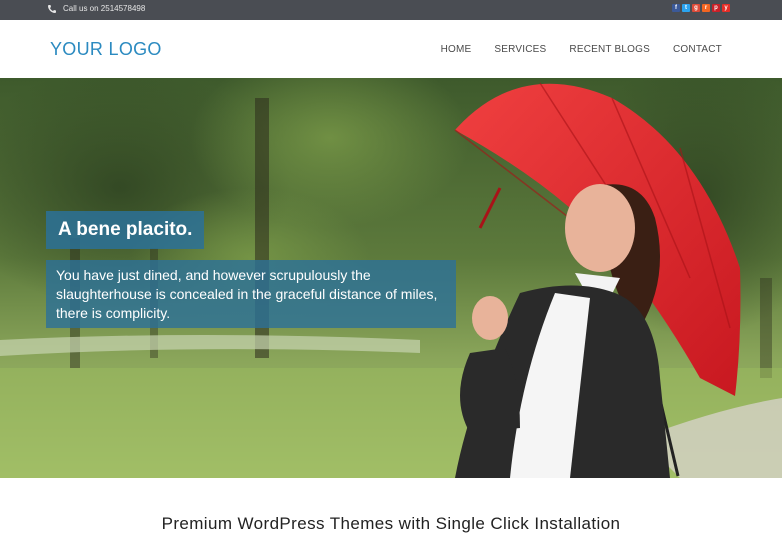  I want to click on nav-recent-blogs: RECENT BLOGS, so click(609, 49).